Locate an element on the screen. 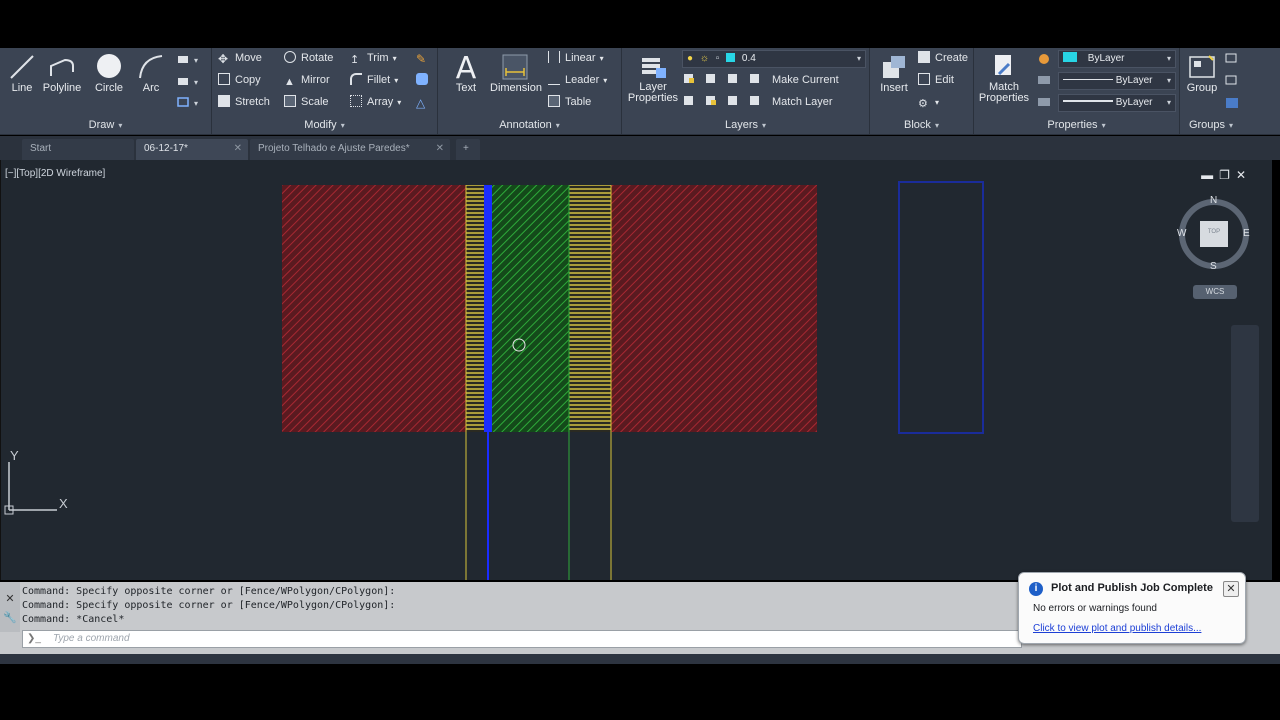  match-properties-icon is located at coordinates (1003, 65).